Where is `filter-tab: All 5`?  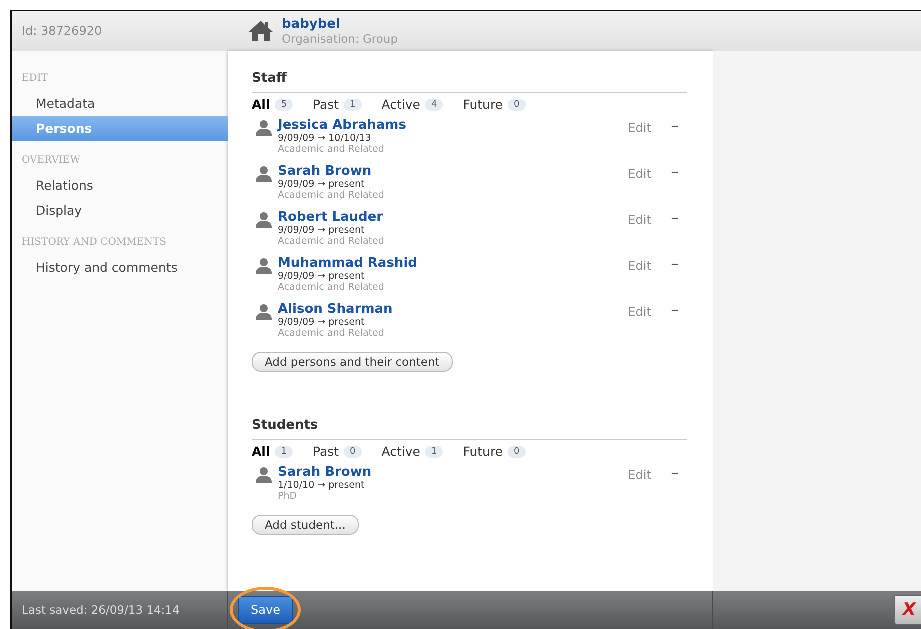
filter-tab: All 5 is located at coordinates (272, 104).